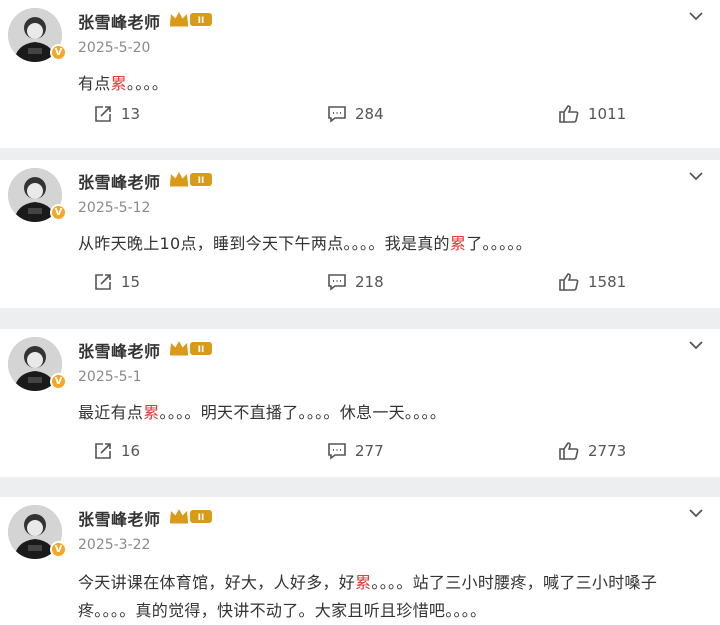 The height and width of the screenshot is (625, 720). I want to click on post-date: 2025-5-20, so click(114, 48).